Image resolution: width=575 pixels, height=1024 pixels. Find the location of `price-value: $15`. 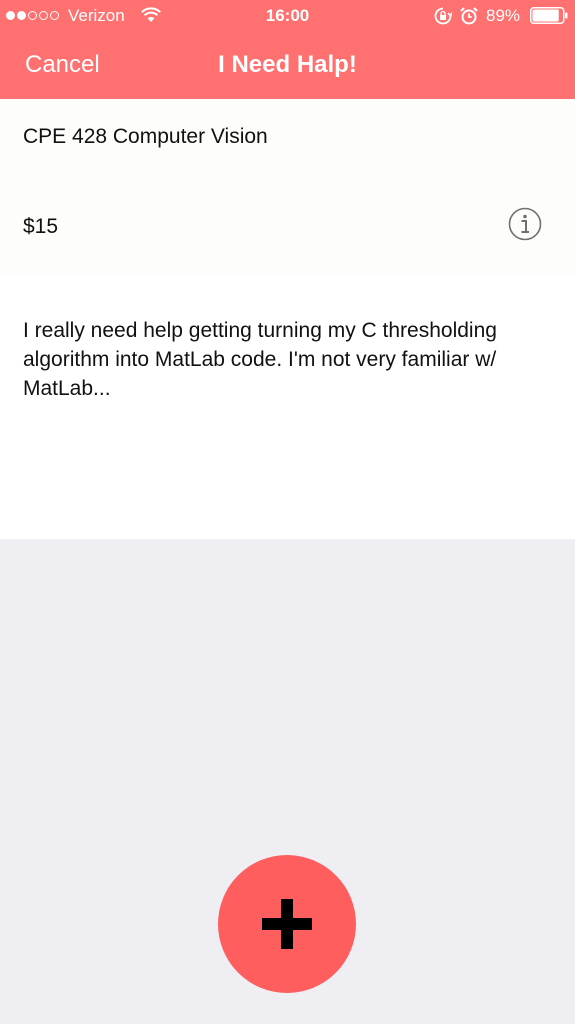

price-value: $15 is located at coordinates (41, 226).